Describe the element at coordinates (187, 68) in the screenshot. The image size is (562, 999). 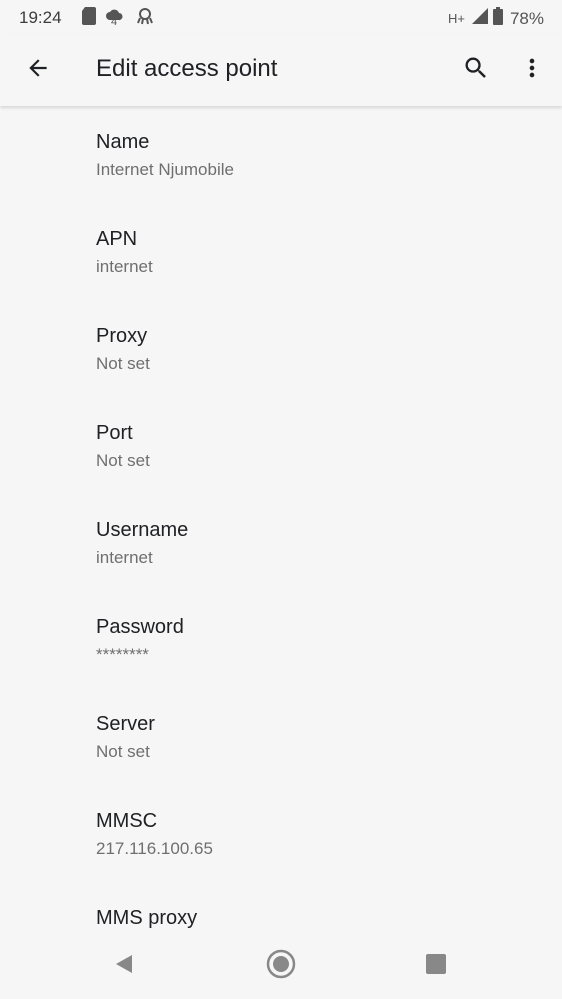
I see `page-title: Edit access point` at that location.